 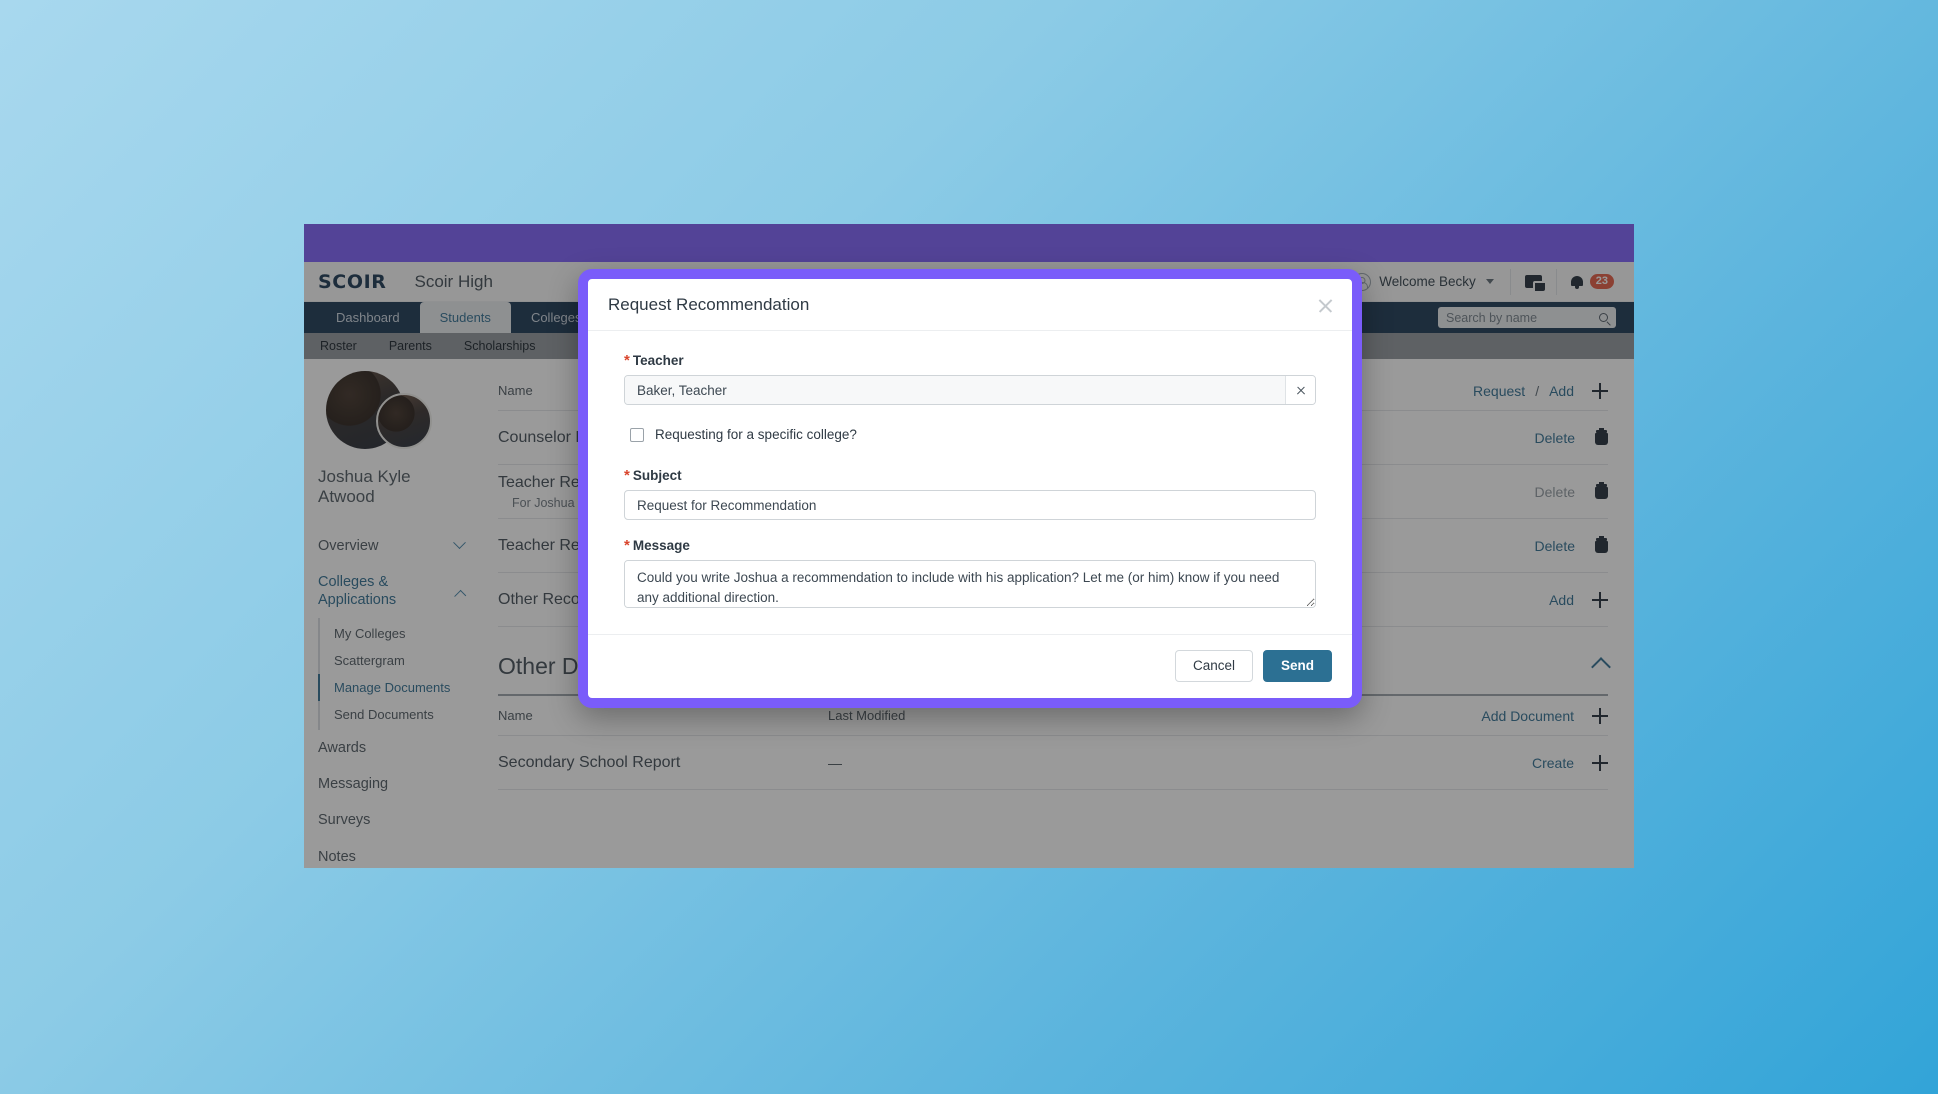 I want to click on send-button: Send, so click(x=1297, y=666).